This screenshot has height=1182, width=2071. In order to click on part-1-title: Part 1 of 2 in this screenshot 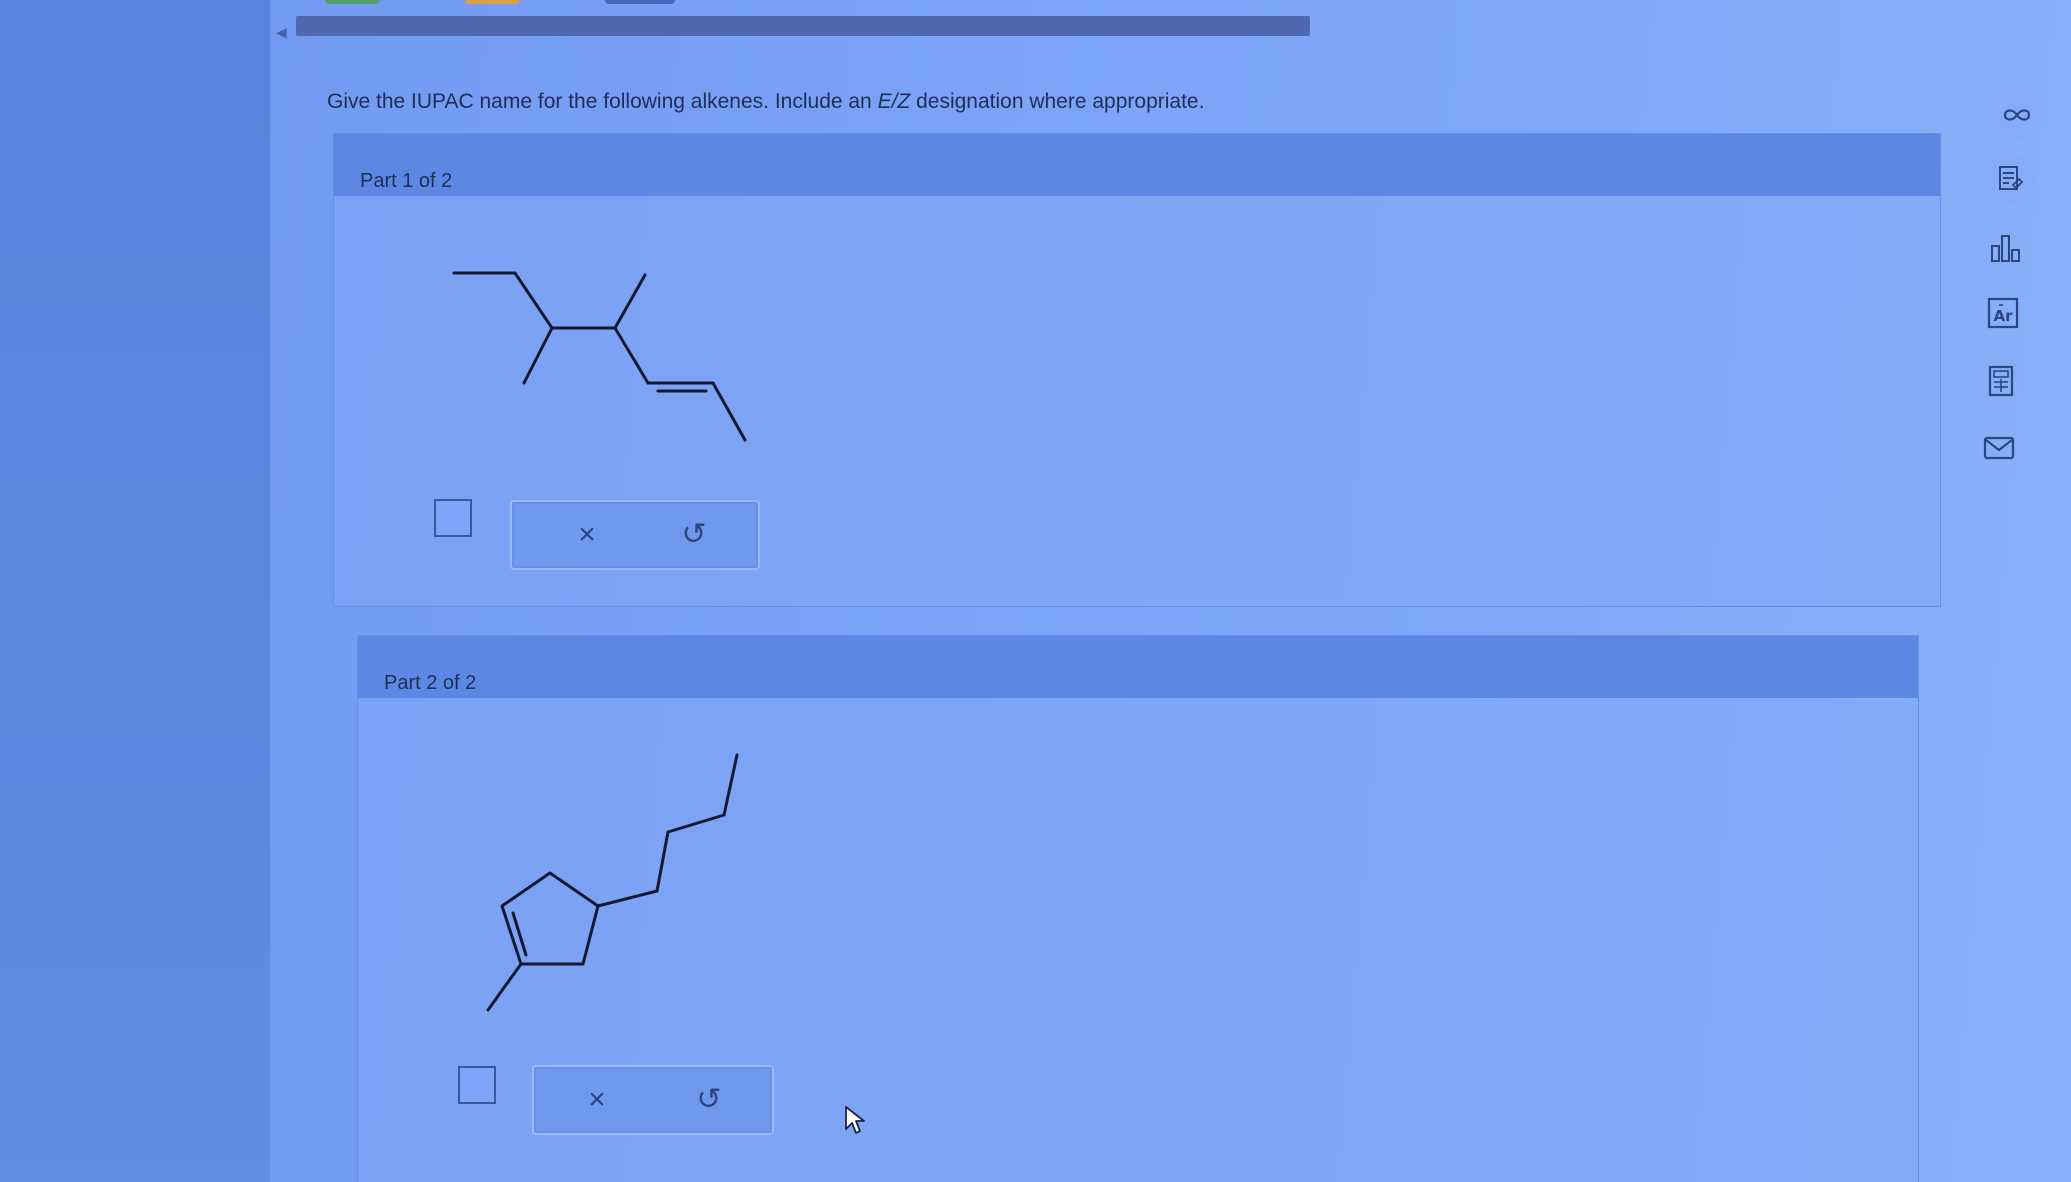, I will do `click(406, 181)`.